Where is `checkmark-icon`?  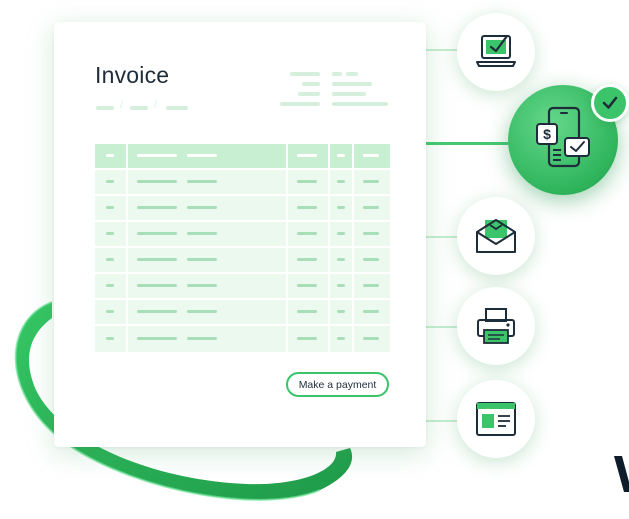 checkmark-icon is located at coordinates (610, 102).